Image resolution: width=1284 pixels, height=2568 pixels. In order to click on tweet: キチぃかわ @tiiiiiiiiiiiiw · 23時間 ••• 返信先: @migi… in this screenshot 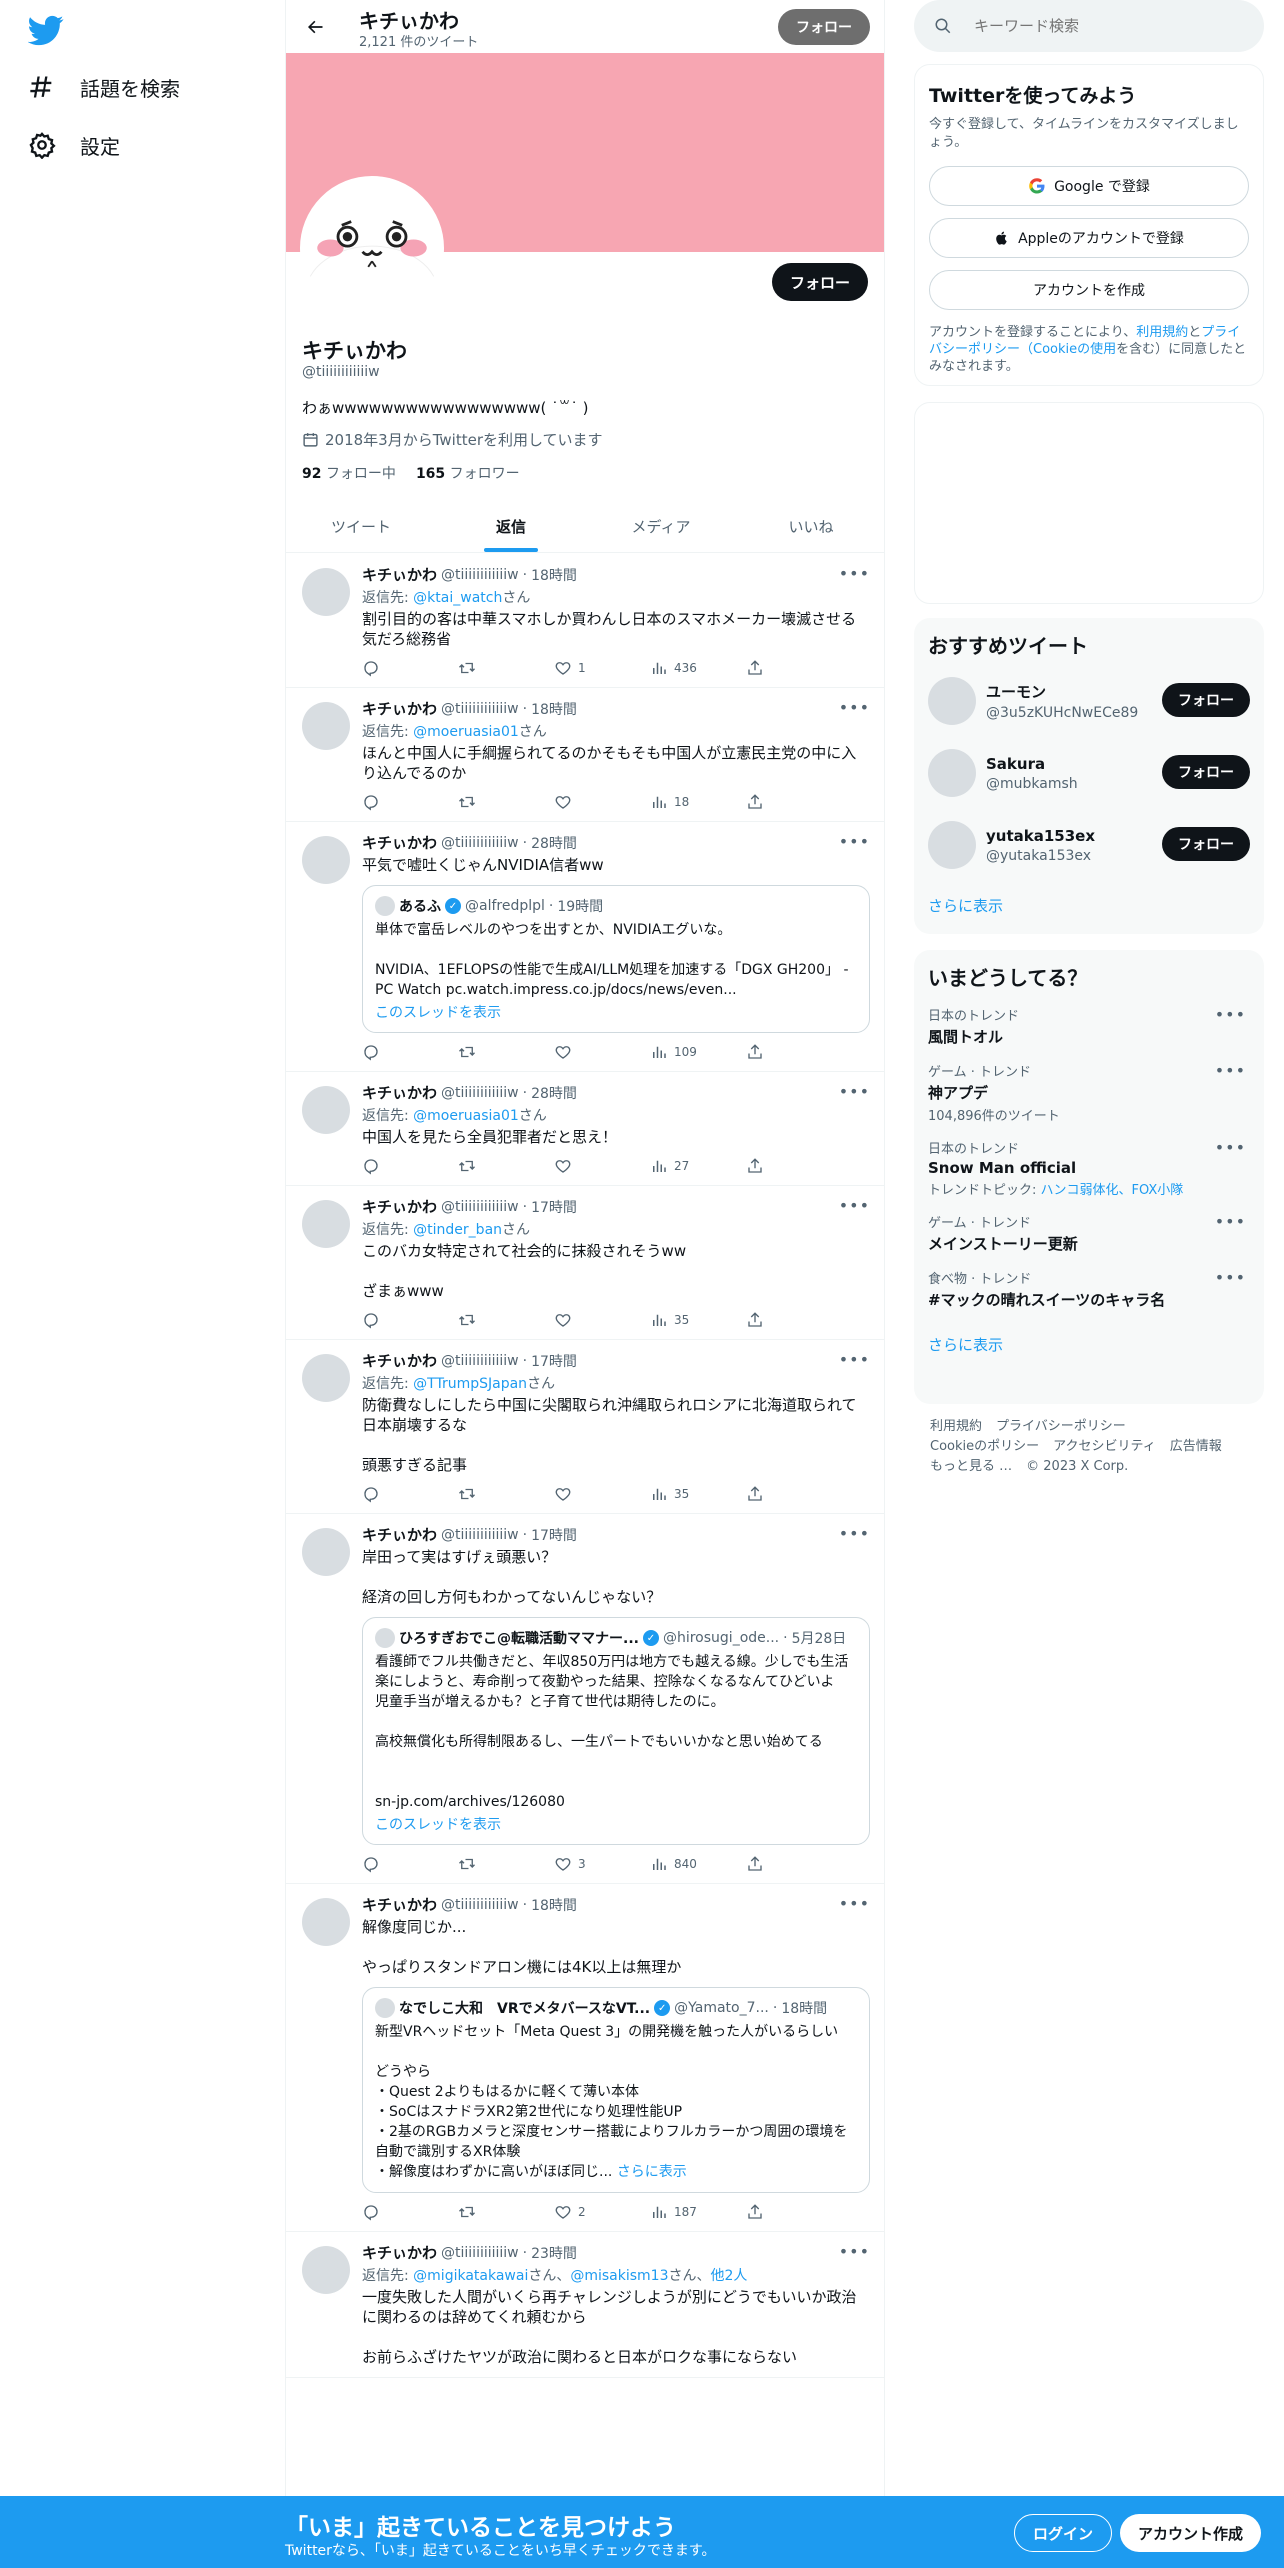, I will do `click(585, 2305)`.